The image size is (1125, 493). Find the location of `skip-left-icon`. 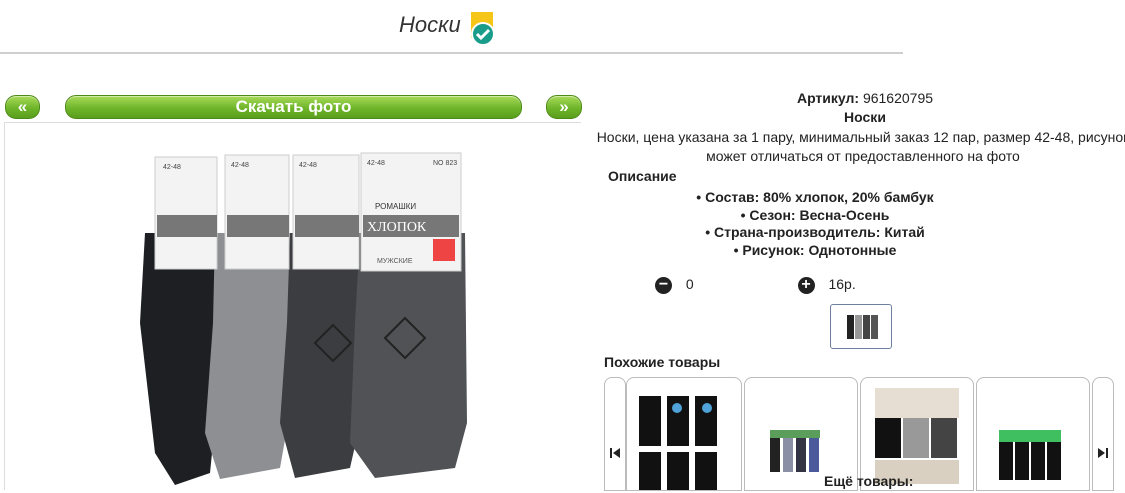

skip-left-icon is located at coordinates (615, 453).